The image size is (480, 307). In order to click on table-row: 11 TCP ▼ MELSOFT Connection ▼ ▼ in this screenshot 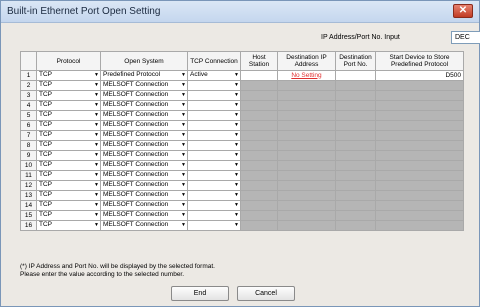, I will do `click(242, 175)`.